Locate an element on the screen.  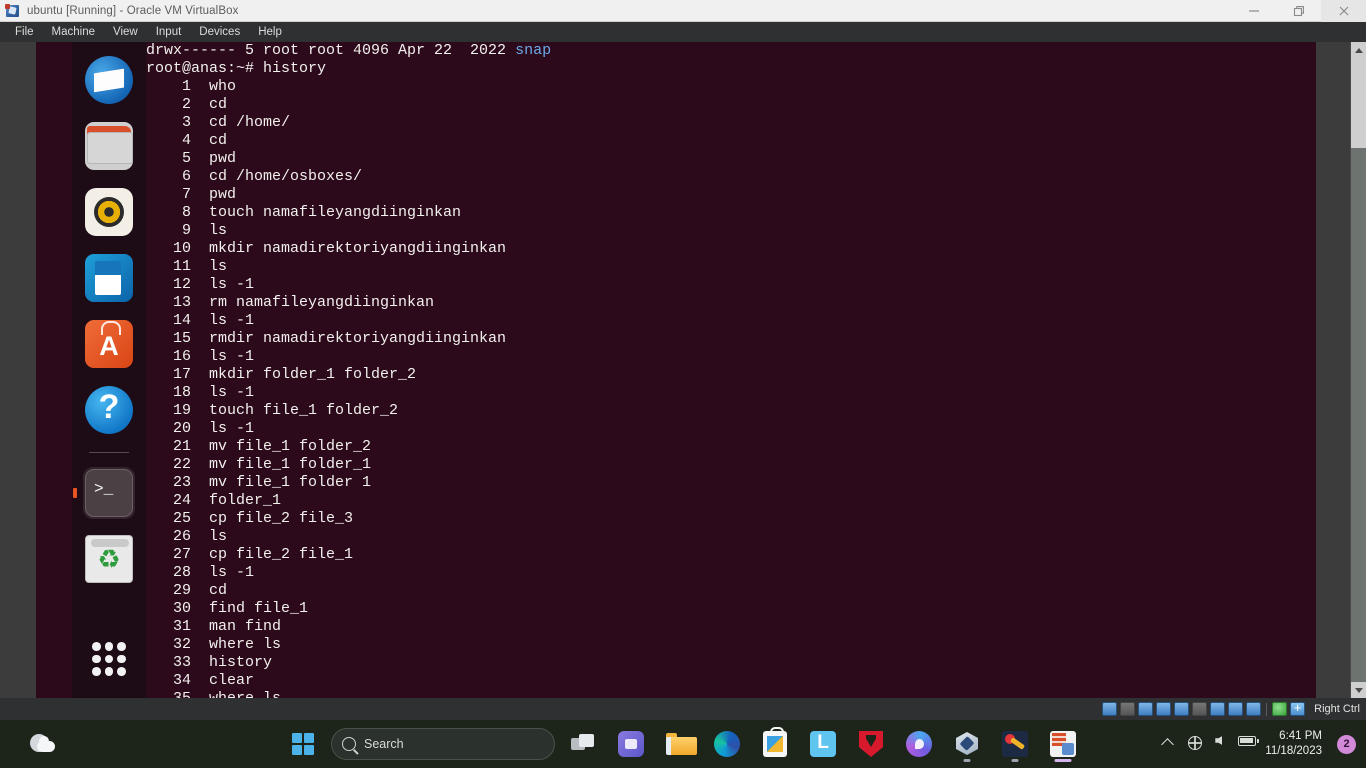
dock-item-thunderbird is located at coordinates (109, 80).